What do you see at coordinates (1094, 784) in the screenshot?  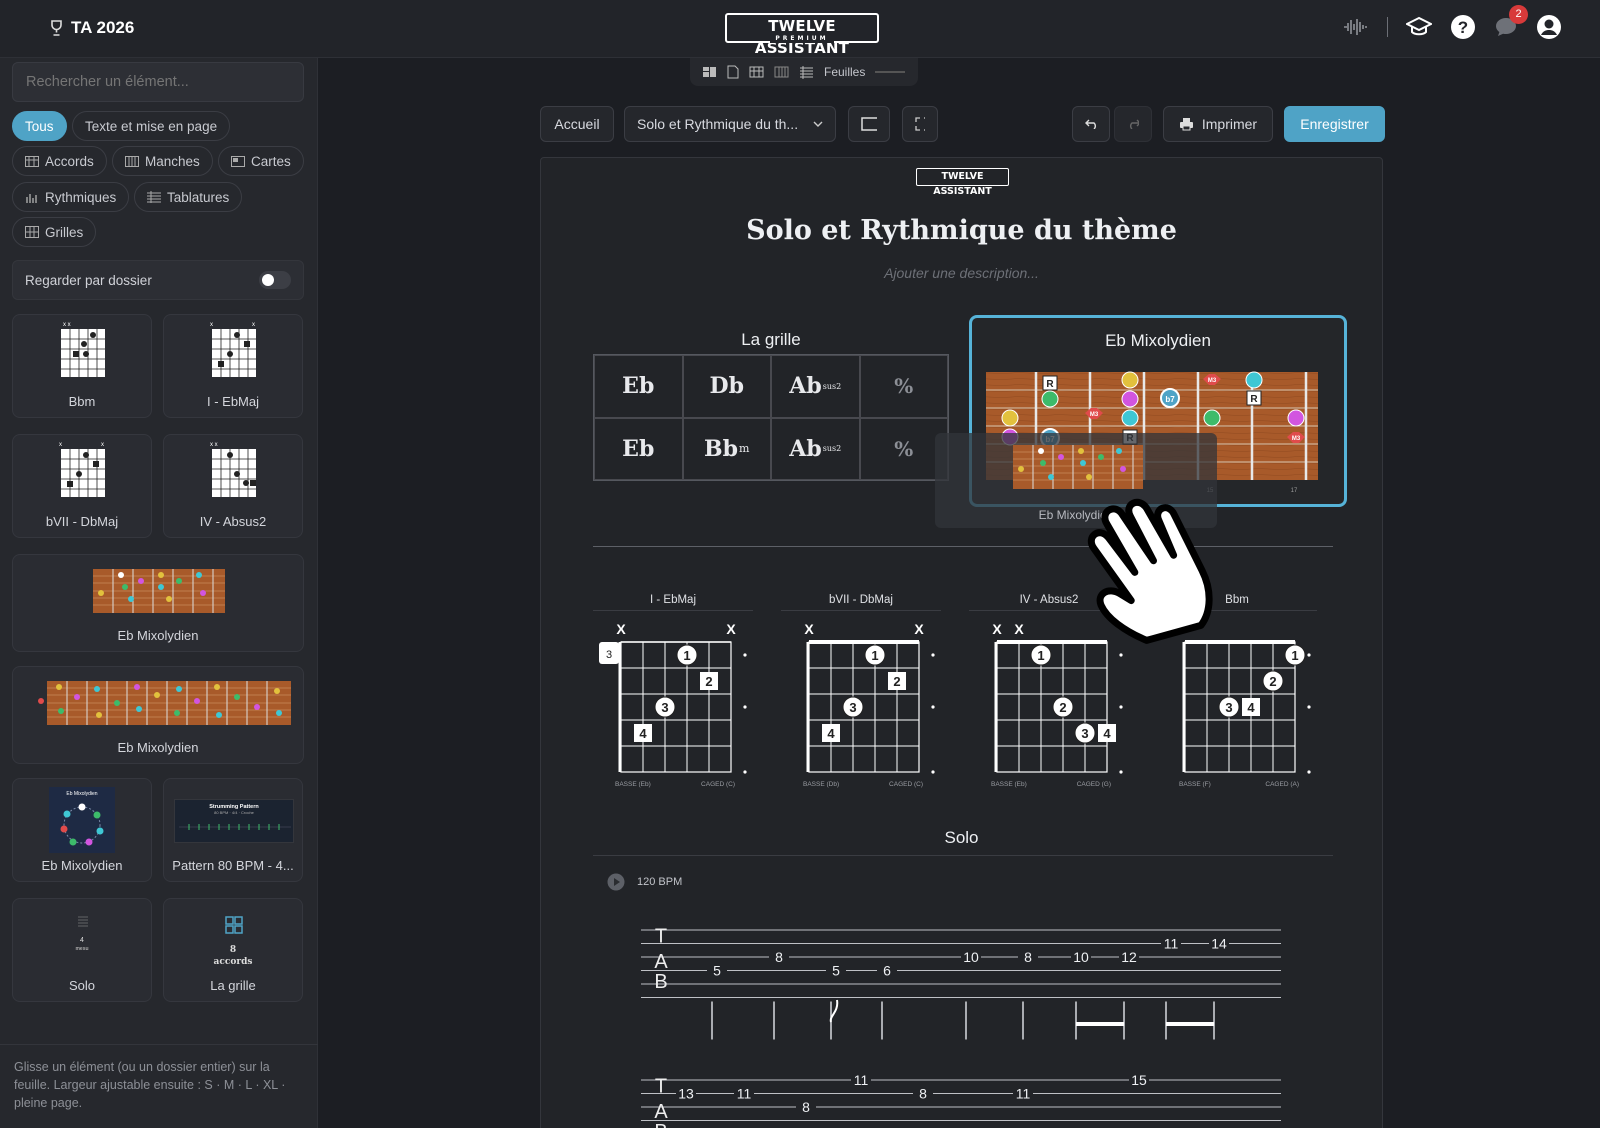 I see `caged-label: CAGED (G)` at bounding box center [1094, 784].